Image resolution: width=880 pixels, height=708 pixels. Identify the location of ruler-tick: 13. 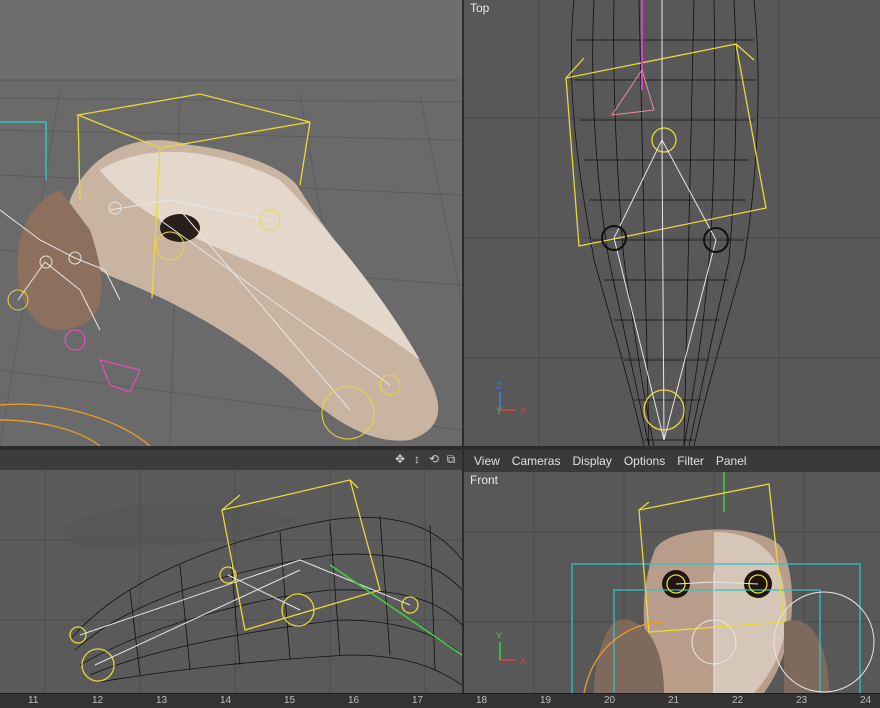
(162, 700).